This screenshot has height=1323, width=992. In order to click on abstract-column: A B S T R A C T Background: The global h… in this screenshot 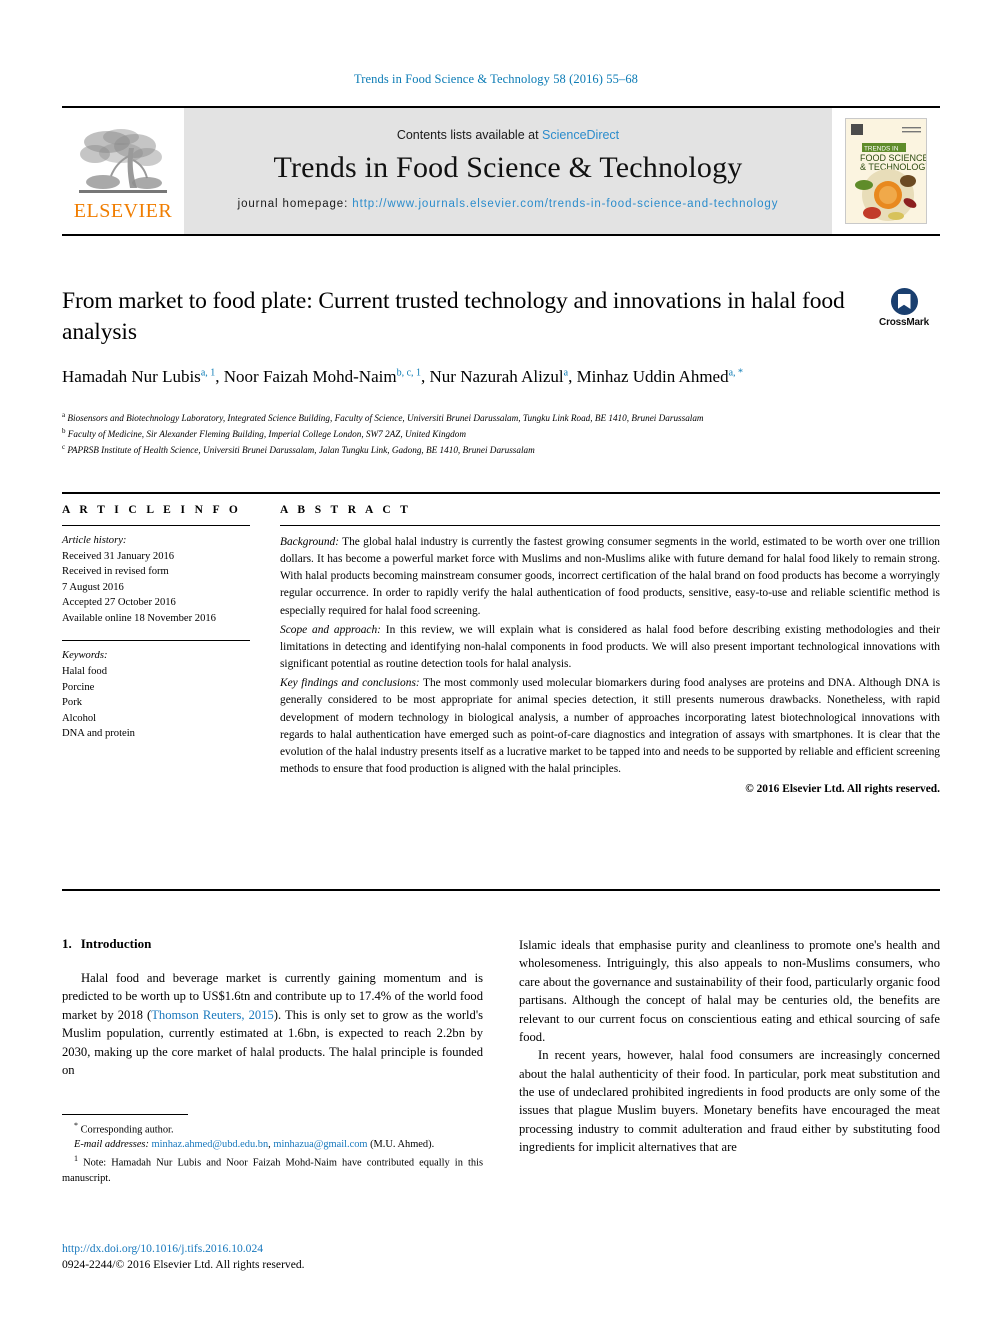, I will do `click(606, 649)`.